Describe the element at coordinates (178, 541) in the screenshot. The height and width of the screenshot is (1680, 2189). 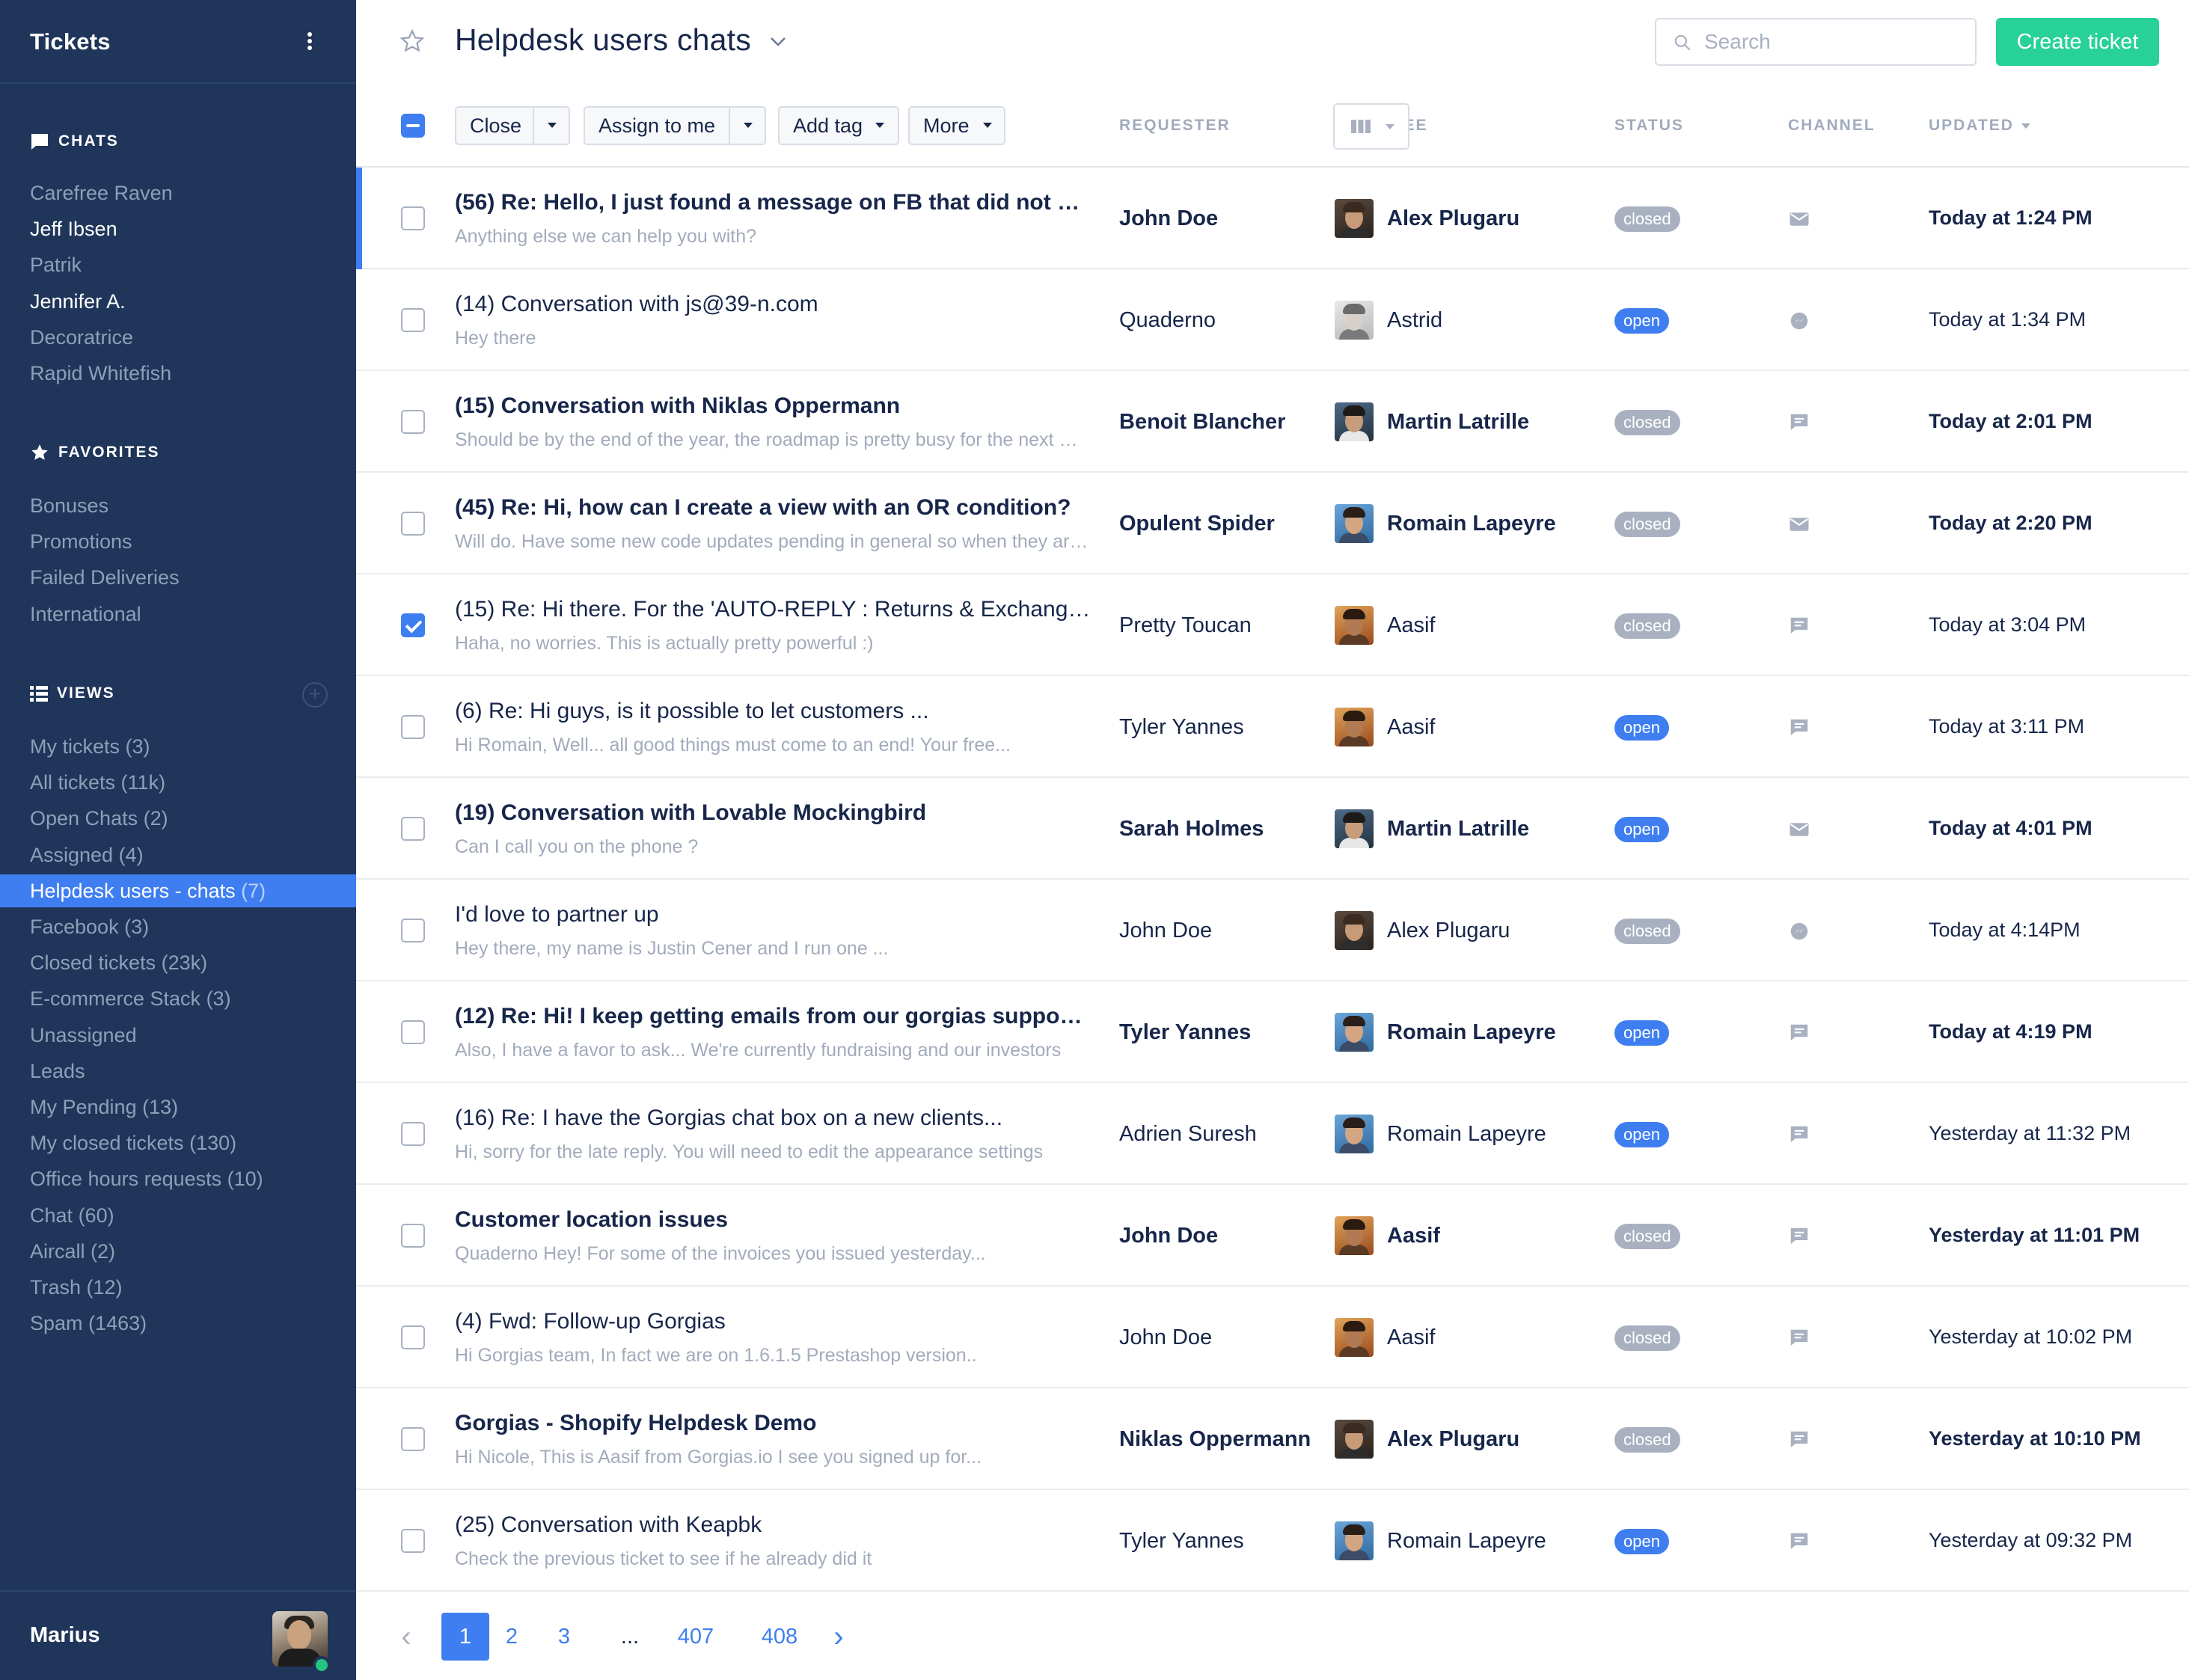
I see `favorite-item: Promotions` at that location.